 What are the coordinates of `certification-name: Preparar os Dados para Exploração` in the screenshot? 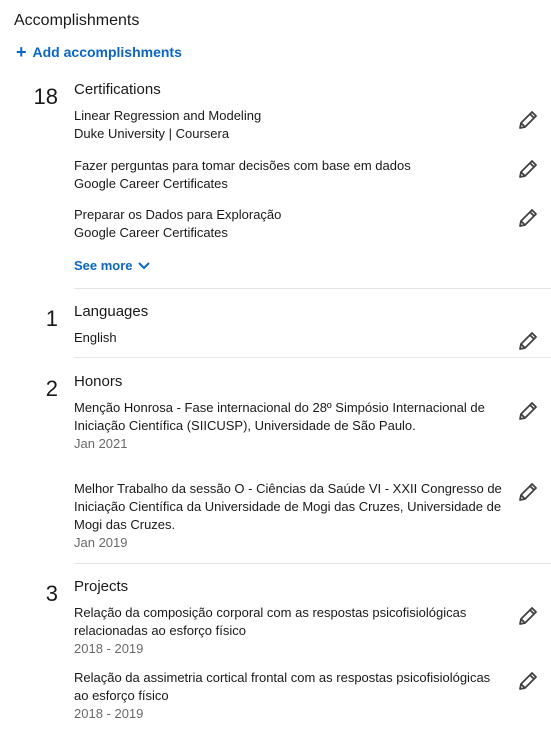 It's located at (178, 214).